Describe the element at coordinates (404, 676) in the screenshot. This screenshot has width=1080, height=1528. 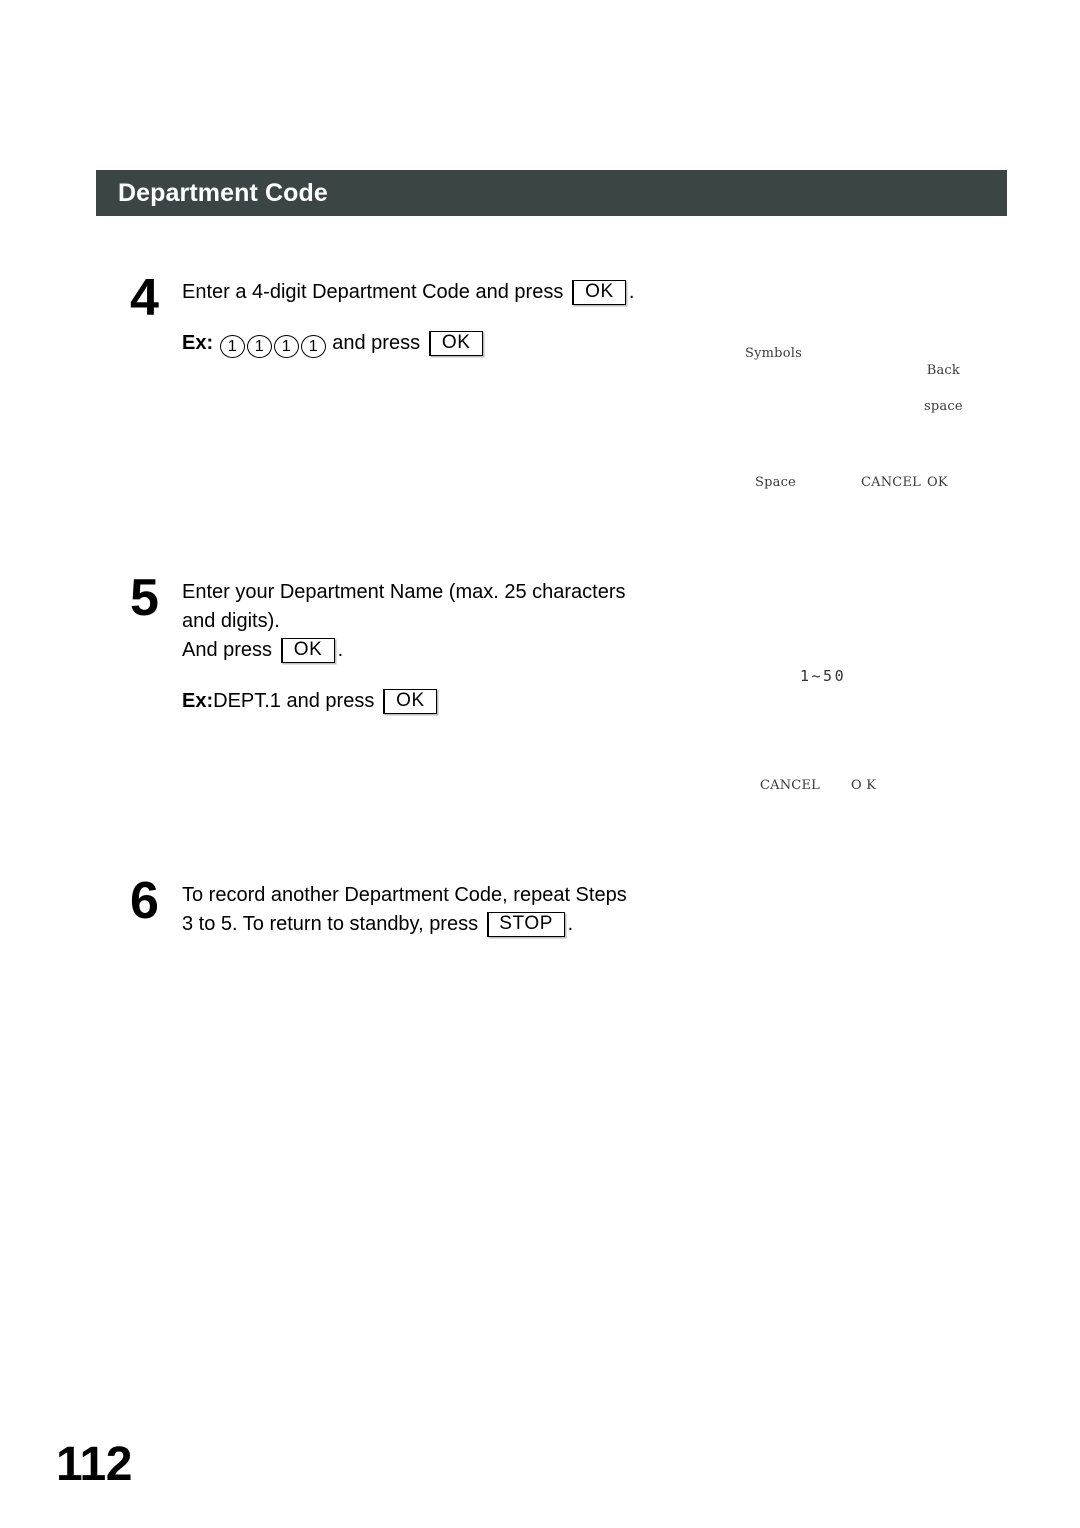
I see `step-5-spacer` at that location.